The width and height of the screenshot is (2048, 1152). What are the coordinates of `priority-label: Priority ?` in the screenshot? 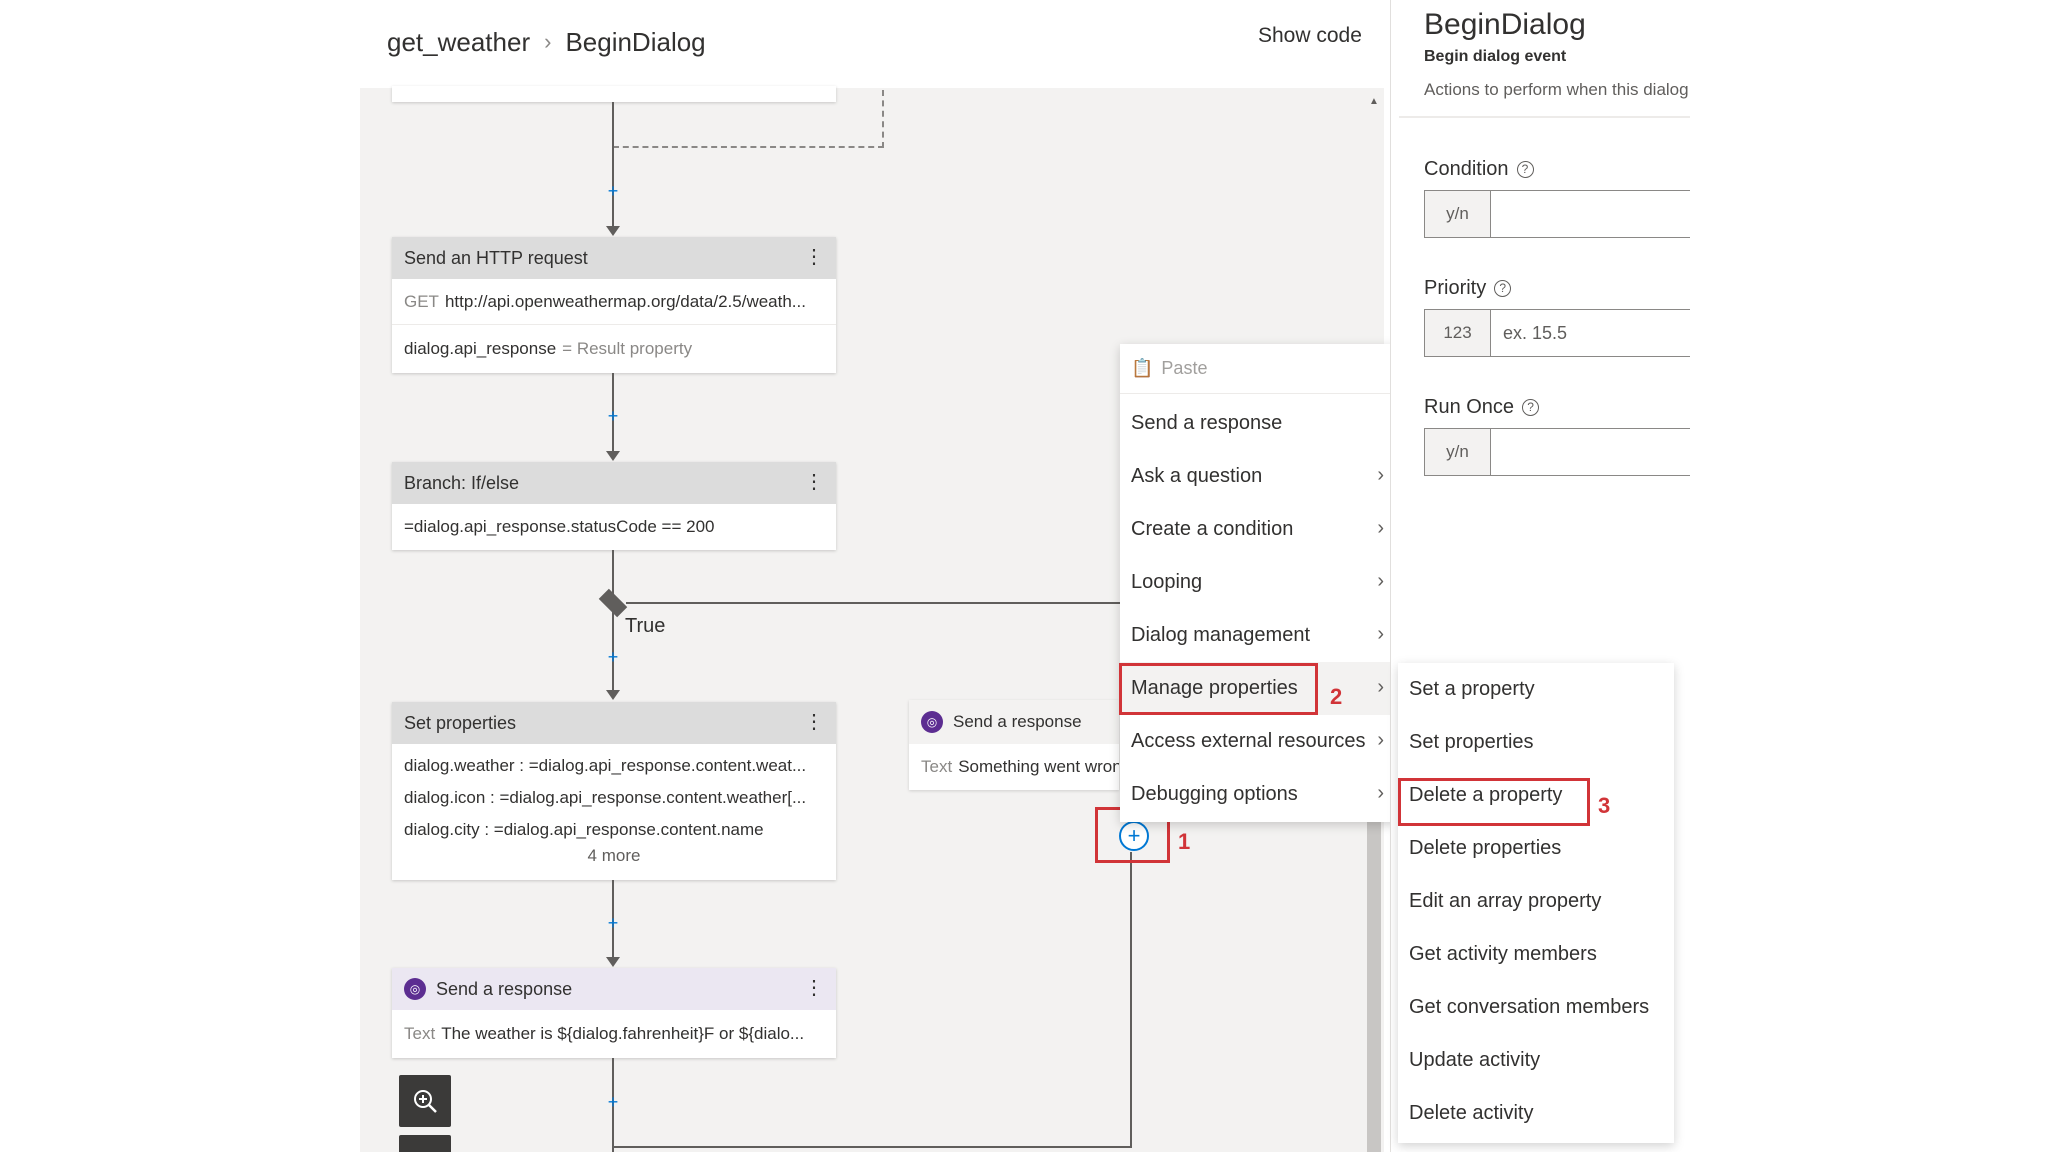 It's located at (1468, 288).